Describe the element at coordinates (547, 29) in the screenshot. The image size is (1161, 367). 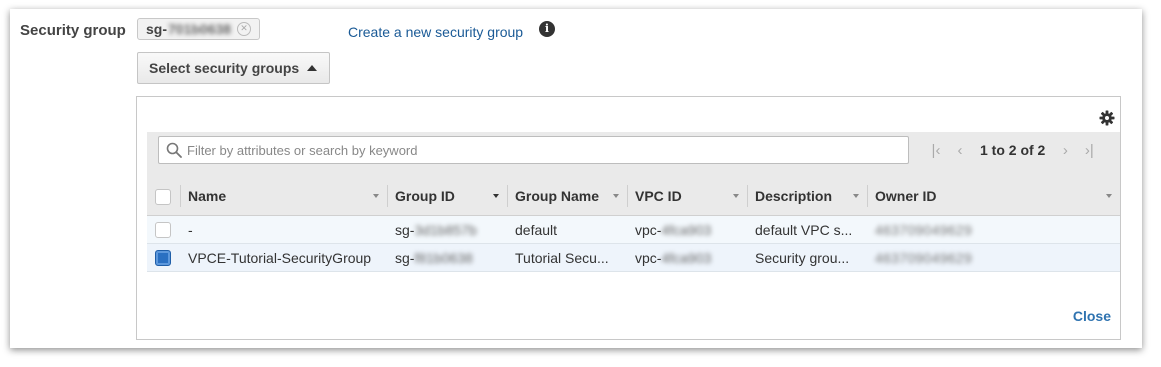
I see `info-icon: i` at that location.